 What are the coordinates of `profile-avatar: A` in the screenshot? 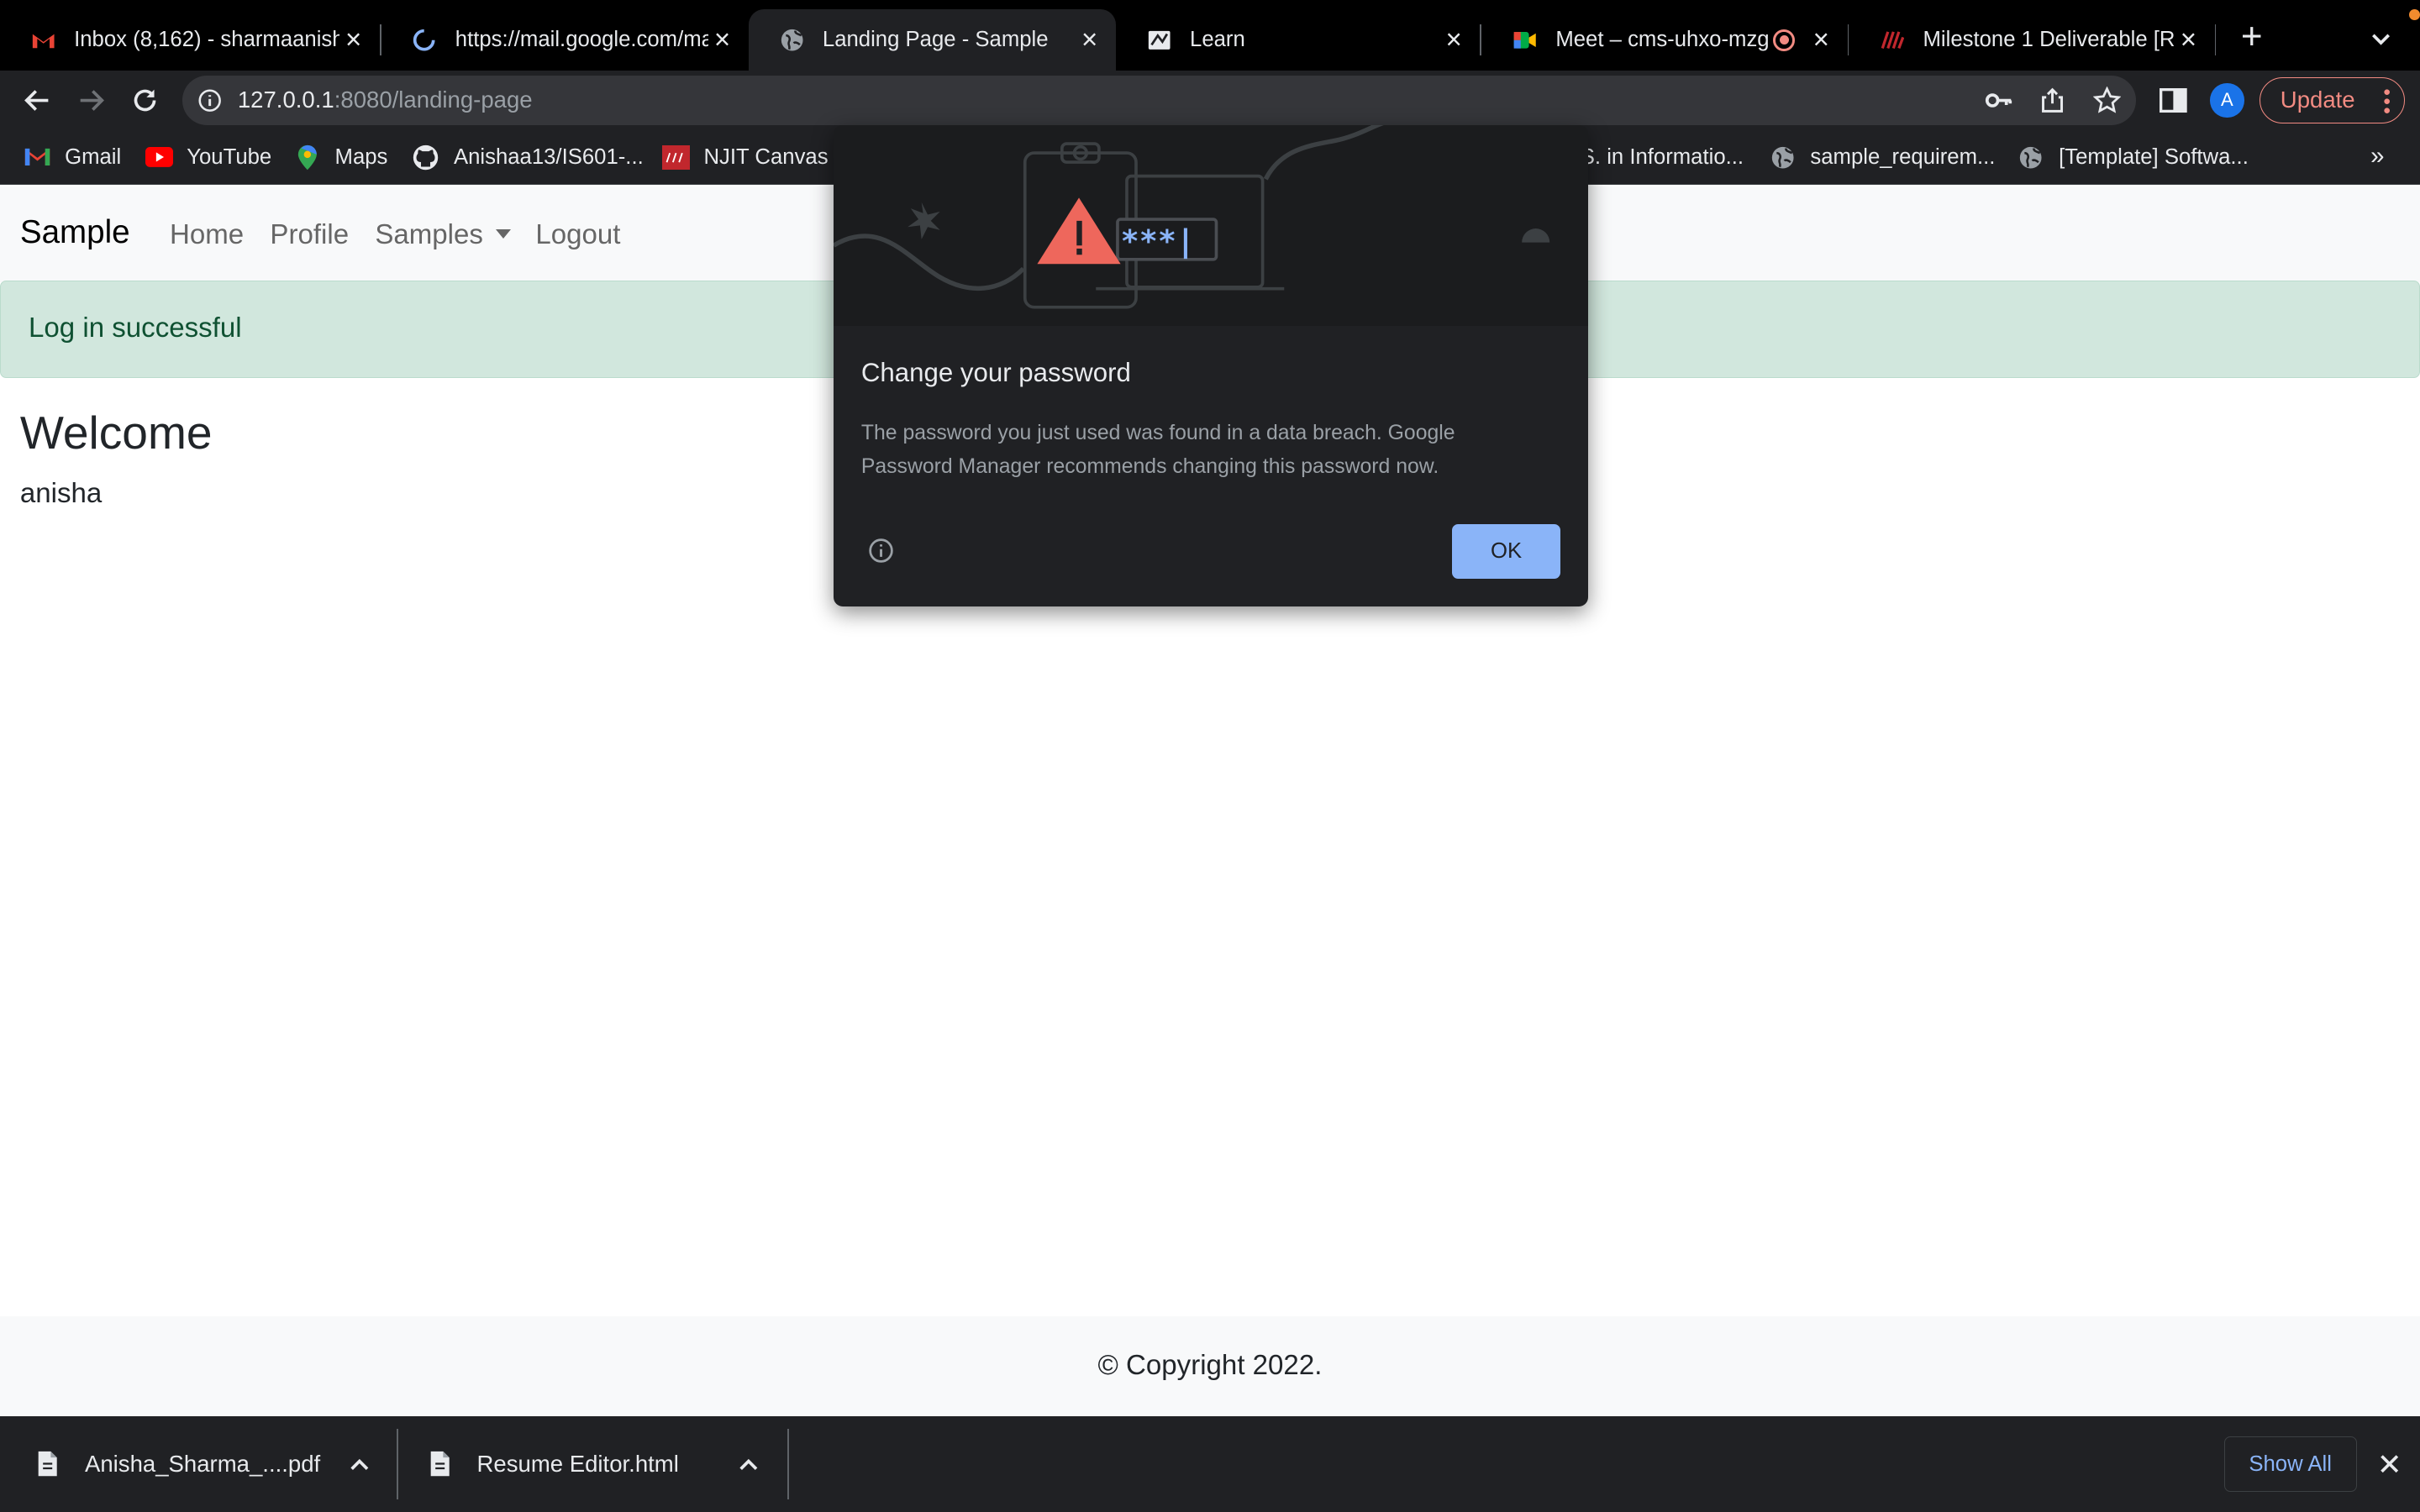 It's located at (2227, 100).